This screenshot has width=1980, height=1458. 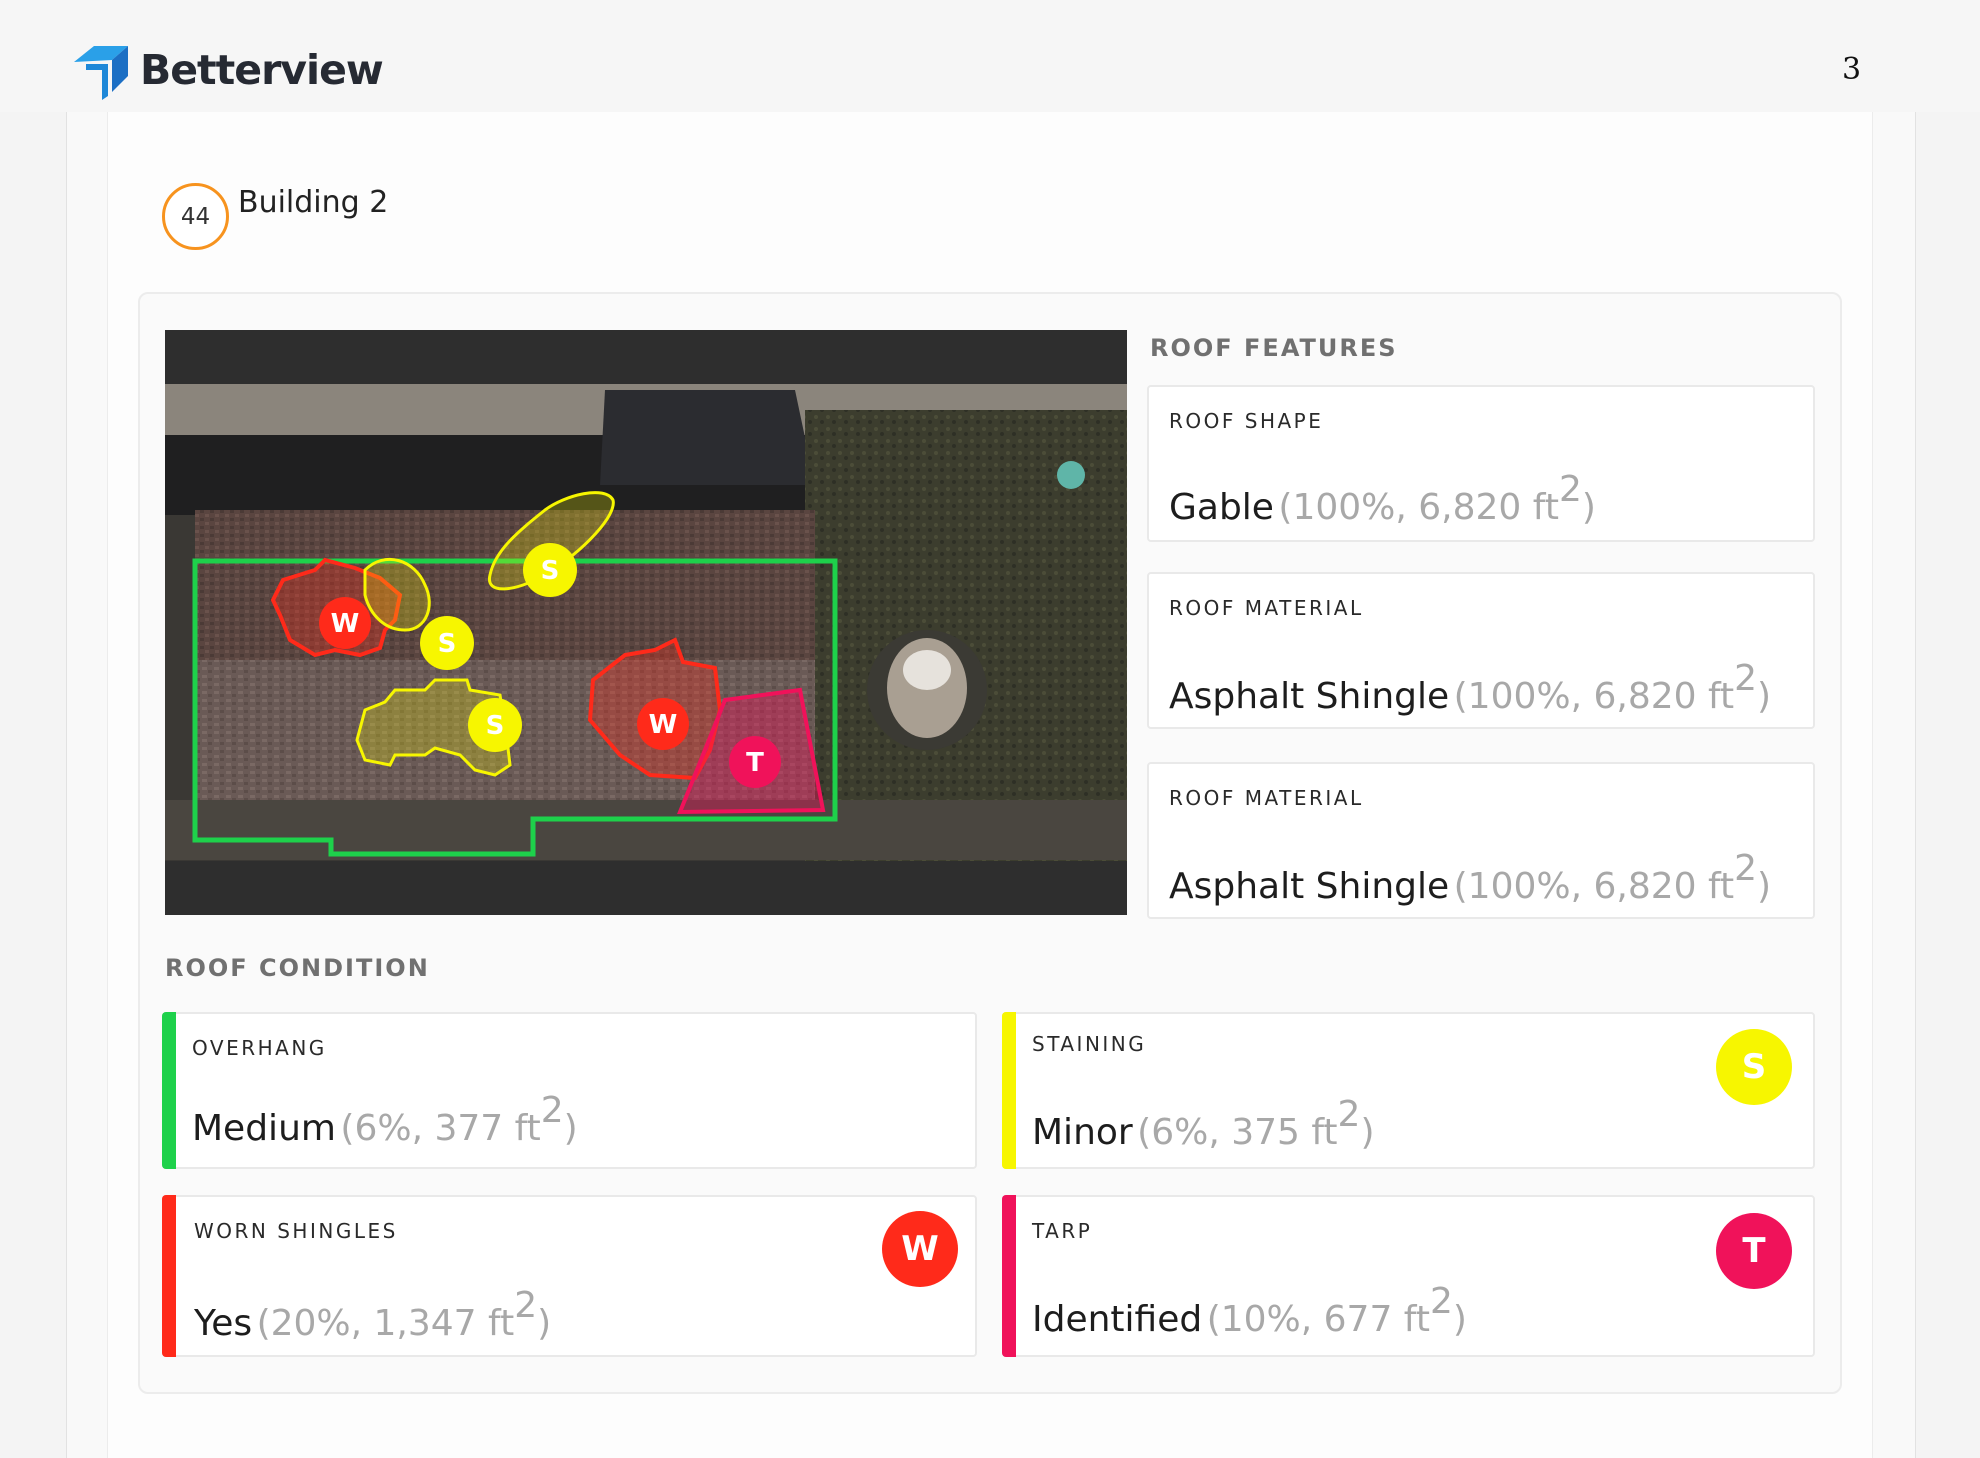 What do you see at coordinates (373, 1314) in the screenshot?
I see `card-value: Yes (20%, 1,347 ft2)` at bounding box center [373, 1314].